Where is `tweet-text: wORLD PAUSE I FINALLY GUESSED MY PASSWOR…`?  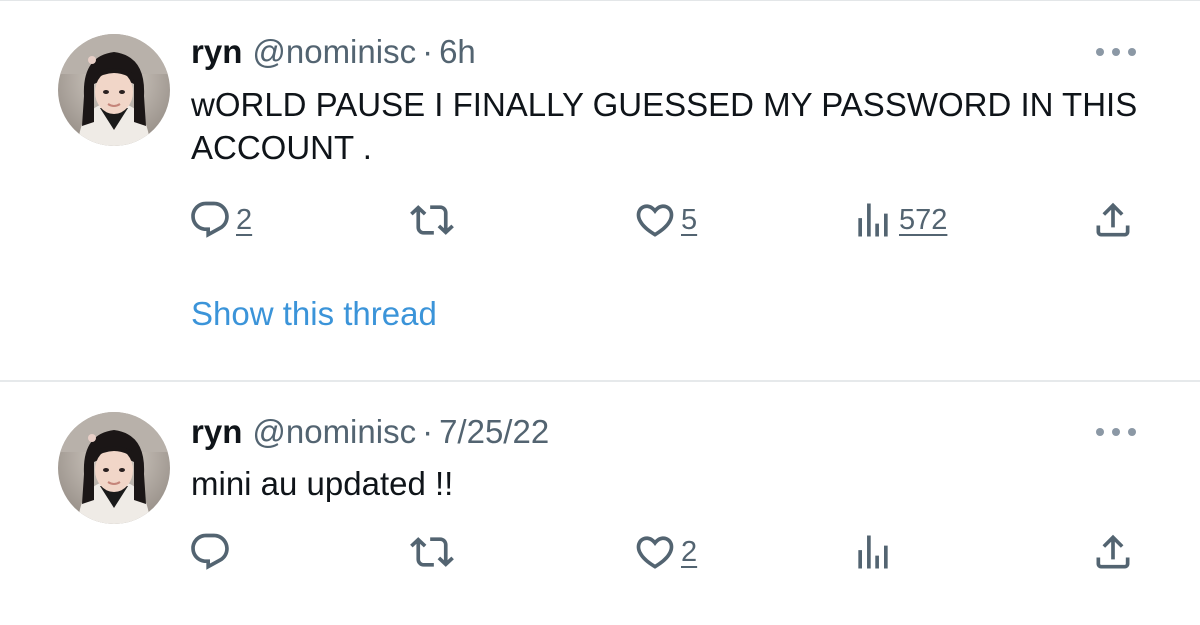
tweet-text: wORLD PAUSE I FINALLY GUESSED MY PASSWOR… is located at coordinates (664, 126).